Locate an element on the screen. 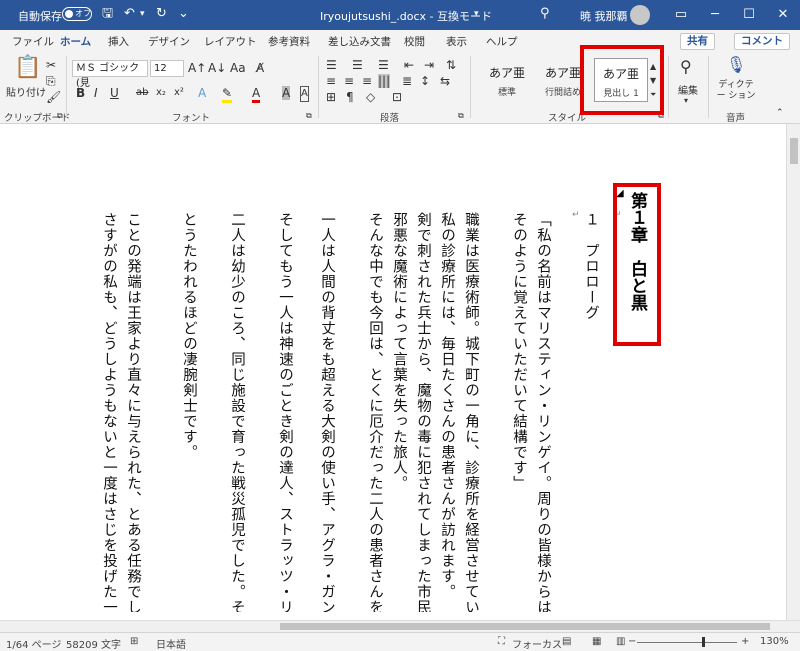  strikethrough-icon: ab is located at coordinates (142, 93).